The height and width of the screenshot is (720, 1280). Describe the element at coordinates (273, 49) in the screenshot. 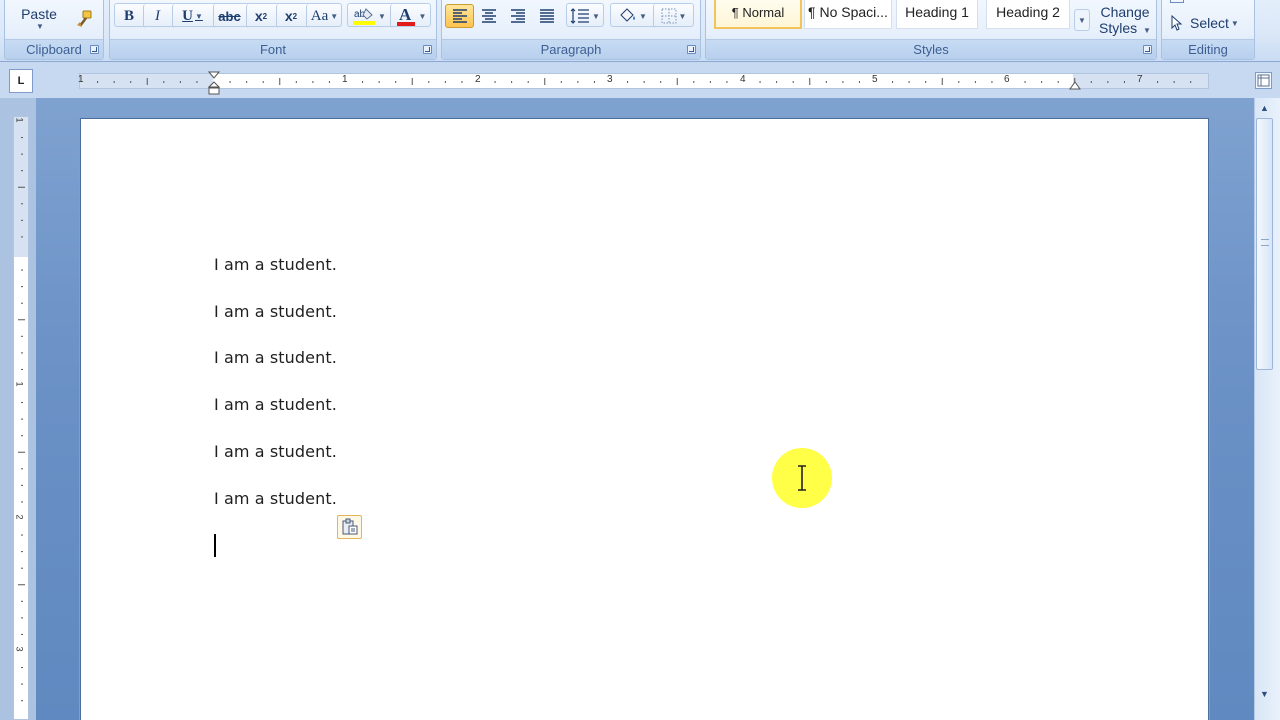

I see `font-group-label: Font` at that location.